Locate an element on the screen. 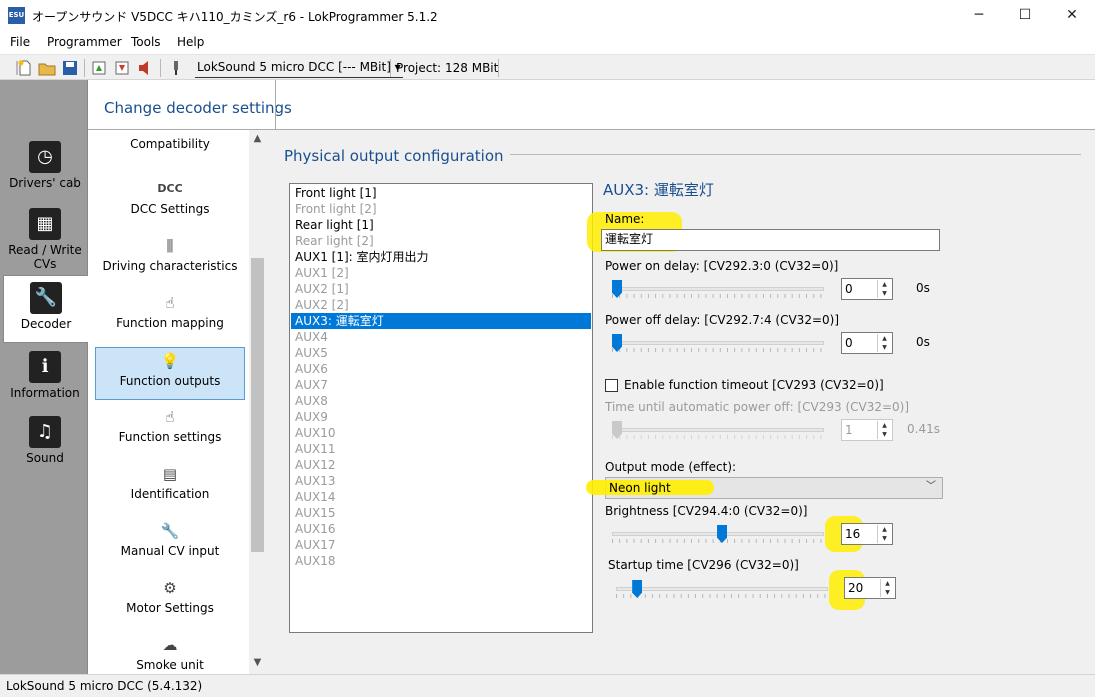 This screenshot has width=1095, height=697. scroll-down-arrow: ▼ is located at coordinates (257, 662).